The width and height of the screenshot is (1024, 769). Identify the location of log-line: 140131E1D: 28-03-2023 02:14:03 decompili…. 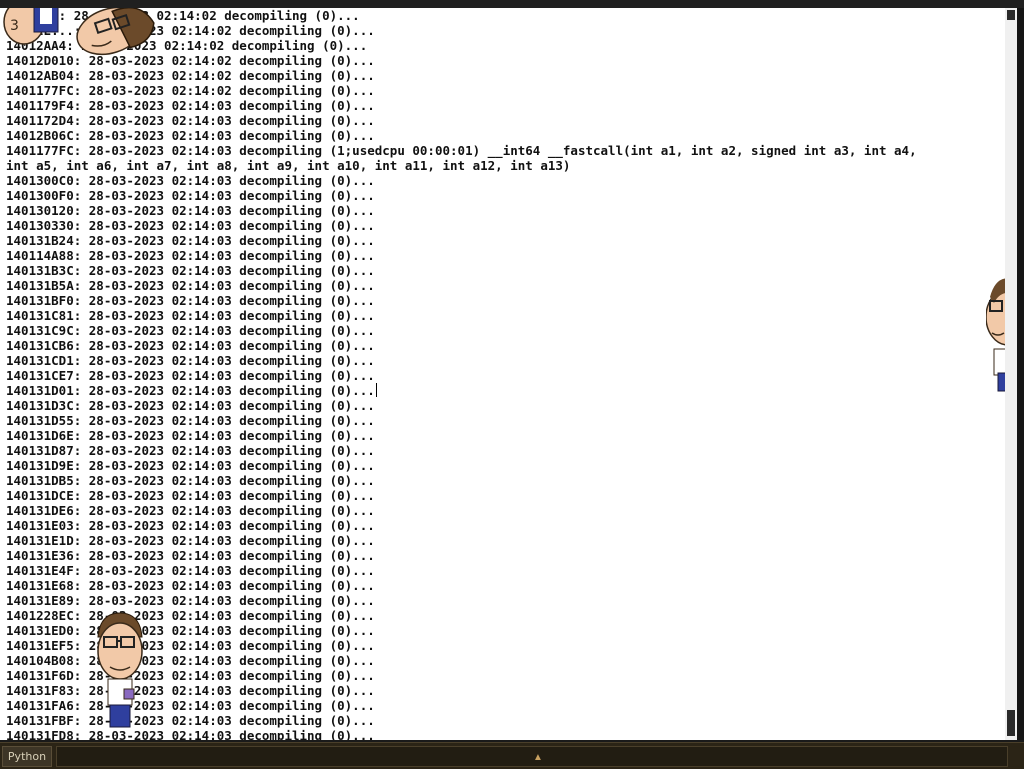
(190, 540).